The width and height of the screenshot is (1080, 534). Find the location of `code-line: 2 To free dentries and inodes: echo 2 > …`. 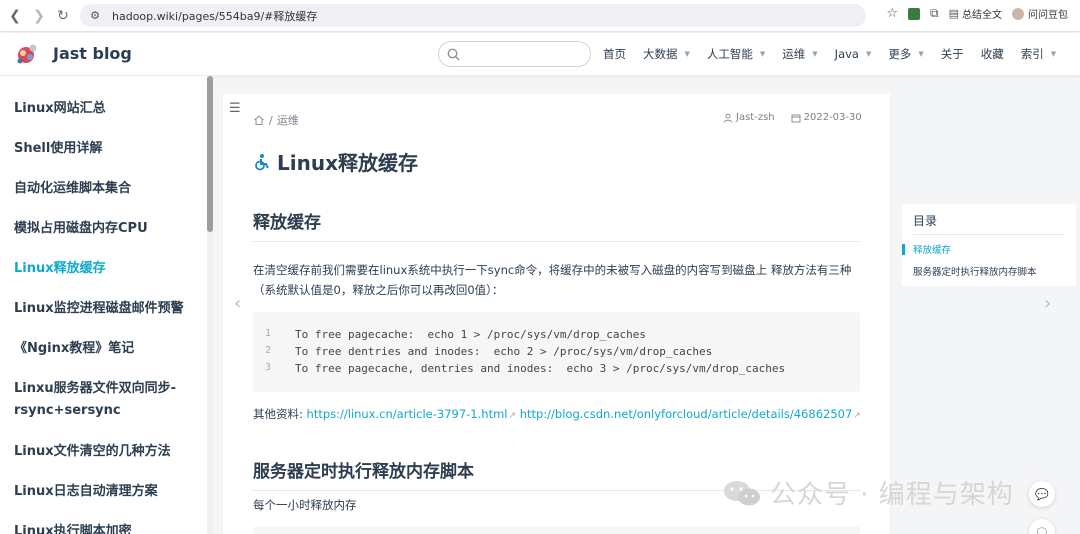

code-line: 2 To free dentries and inodes: echo 2 > … is located at coordinates (556, 353).